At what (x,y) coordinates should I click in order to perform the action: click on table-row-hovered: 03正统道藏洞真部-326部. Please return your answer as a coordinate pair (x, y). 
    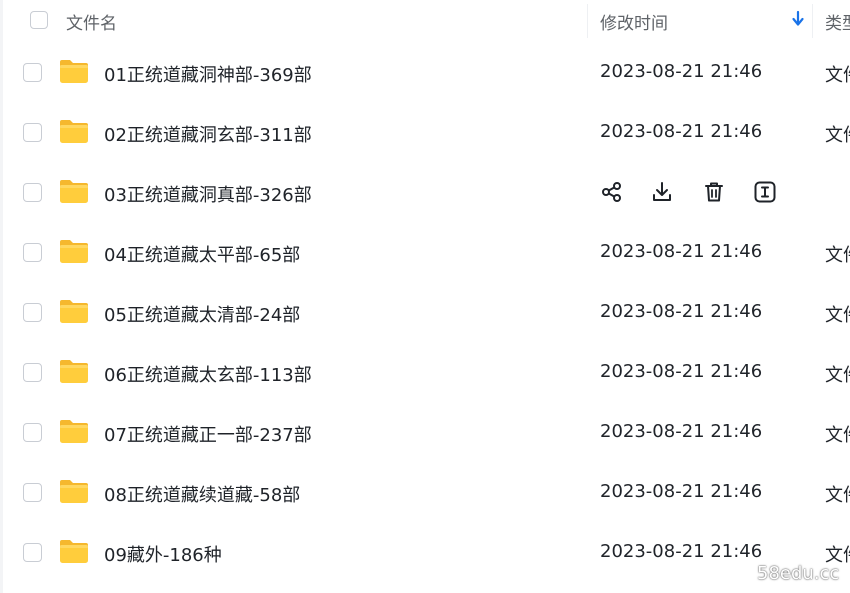
    Looking at the image, I should click on (425, 192).